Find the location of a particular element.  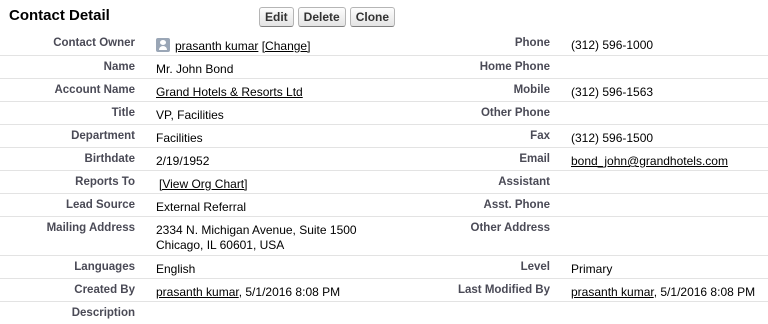

account-name-label: Account Name is located at coordinates (94, 90).